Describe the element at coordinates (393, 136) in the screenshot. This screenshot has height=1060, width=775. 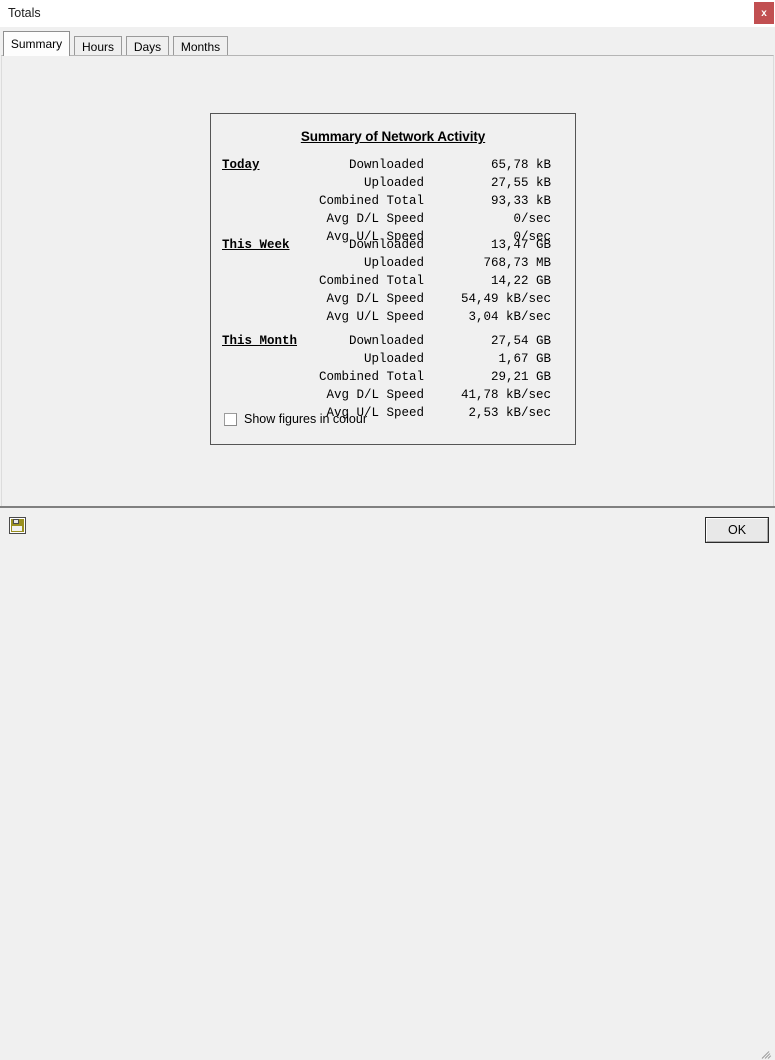
I see `summary-title: Summary of Network Activity` at that location.